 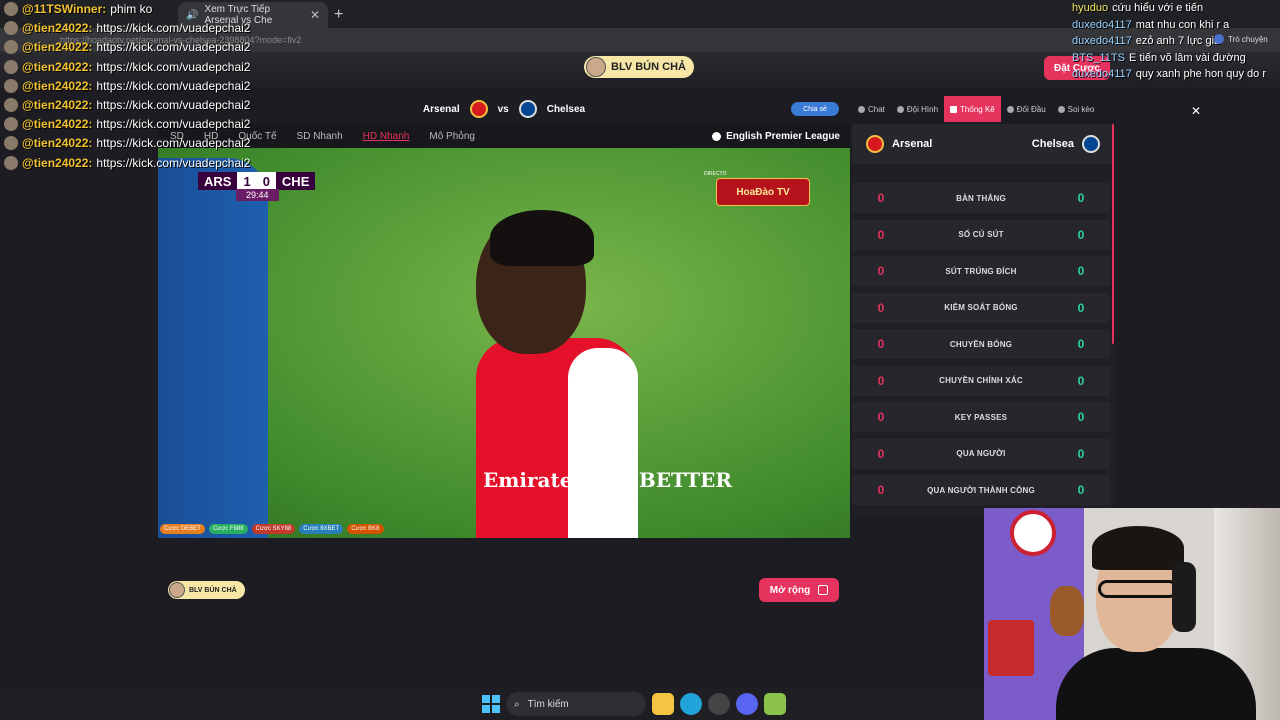 What do you see at coordinates (747, 704) in the screenshot?
I see `discord-icon` at bounding box center [747, 704].